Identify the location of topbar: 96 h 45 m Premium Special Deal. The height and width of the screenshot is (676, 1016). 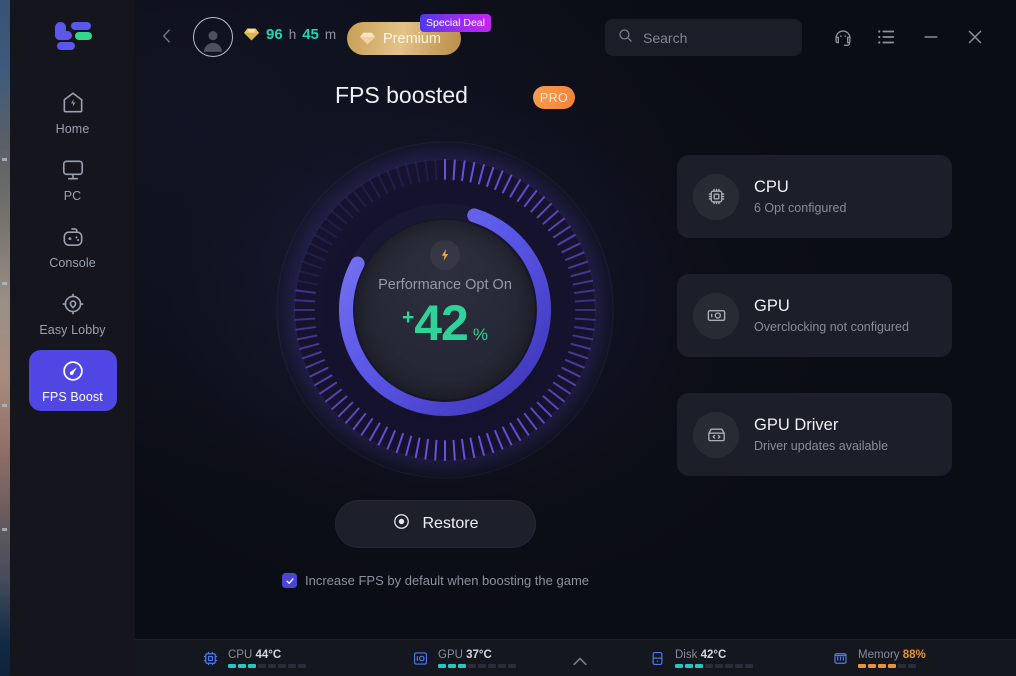
(575, 37).